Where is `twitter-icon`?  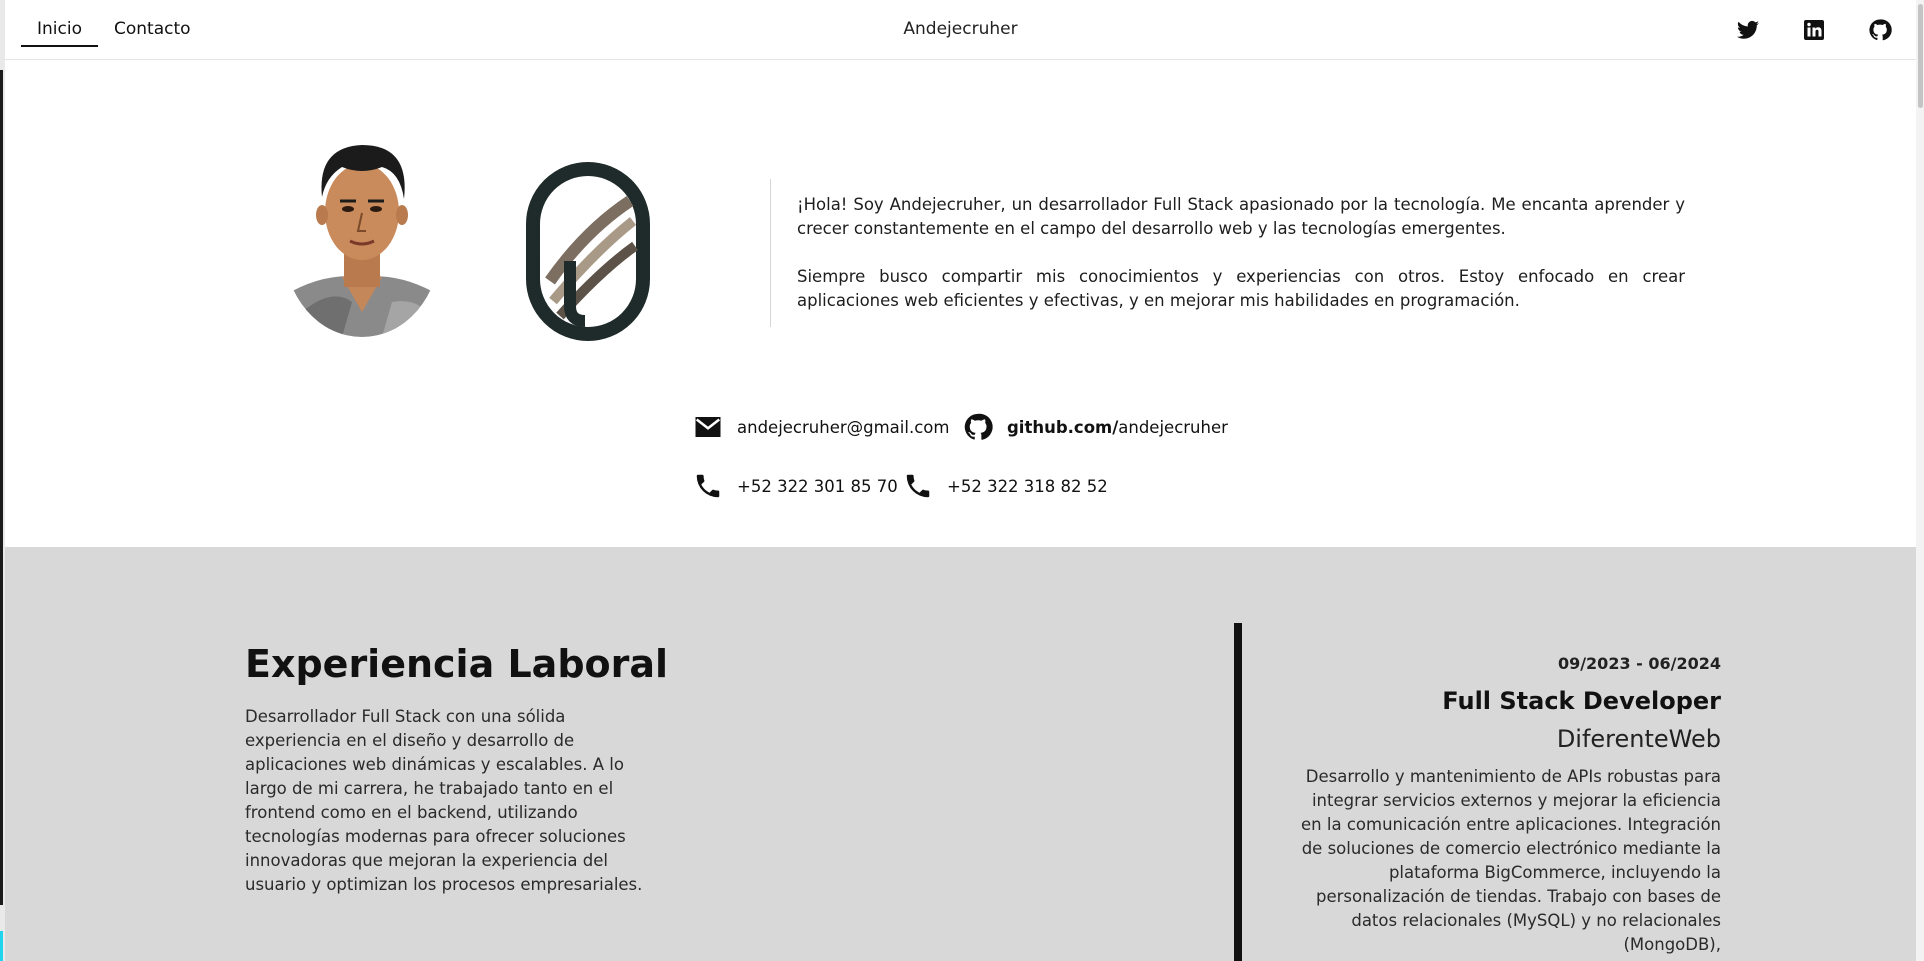 twitter-icon is located at coordinates (1748, 30).